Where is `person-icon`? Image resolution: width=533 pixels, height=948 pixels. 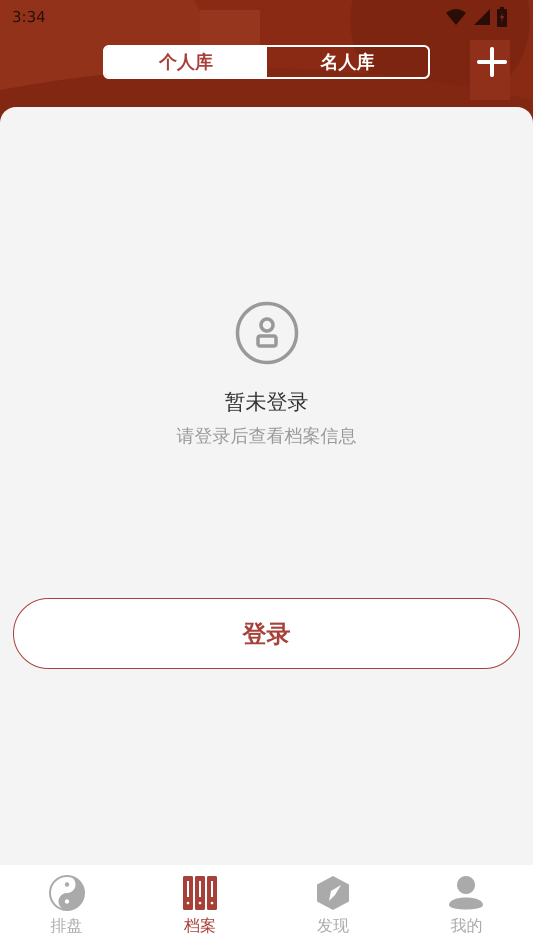 person-icon is located at coordinates (466, 893).